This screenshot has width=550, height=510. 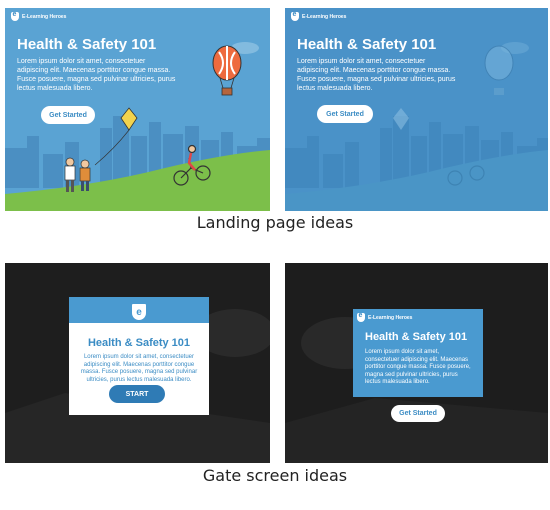 I want to click on landing-caption: Landing page ideas, so click(x=275, y=222).